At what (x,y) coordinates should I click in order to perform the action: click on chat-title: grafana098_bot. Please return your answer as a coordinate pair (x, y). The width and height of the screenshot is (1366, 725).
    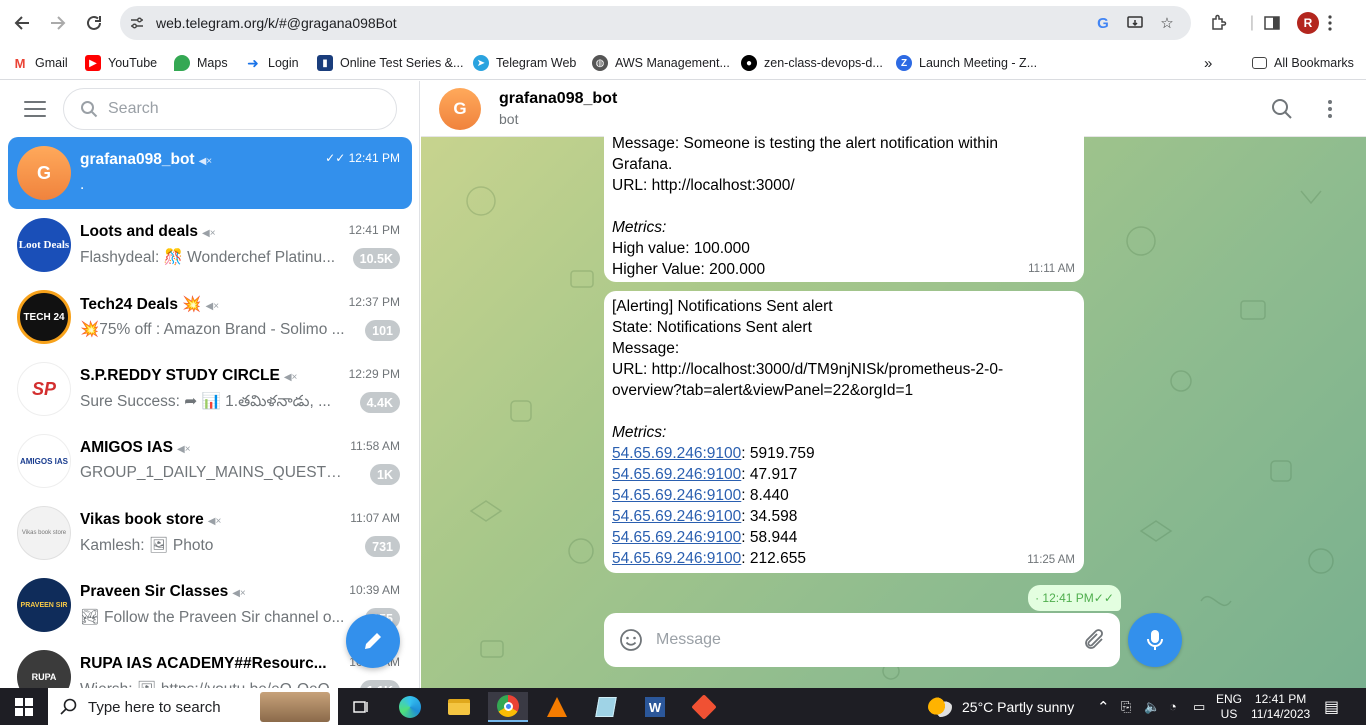
    Looking at the image, I should click on (558, 98).